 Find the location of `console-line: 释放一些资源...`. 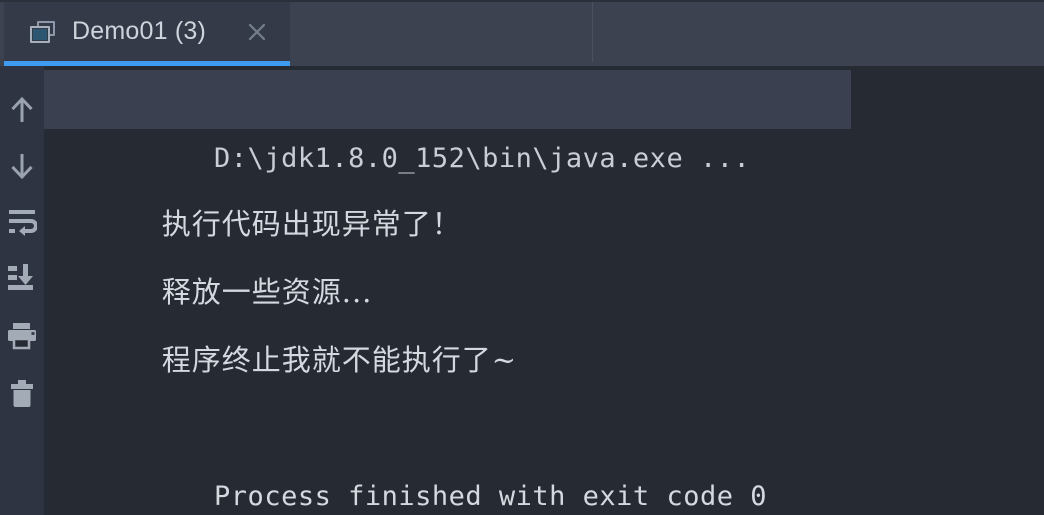

console-line: 释放一些资源... is located at coordinates (208, 256).